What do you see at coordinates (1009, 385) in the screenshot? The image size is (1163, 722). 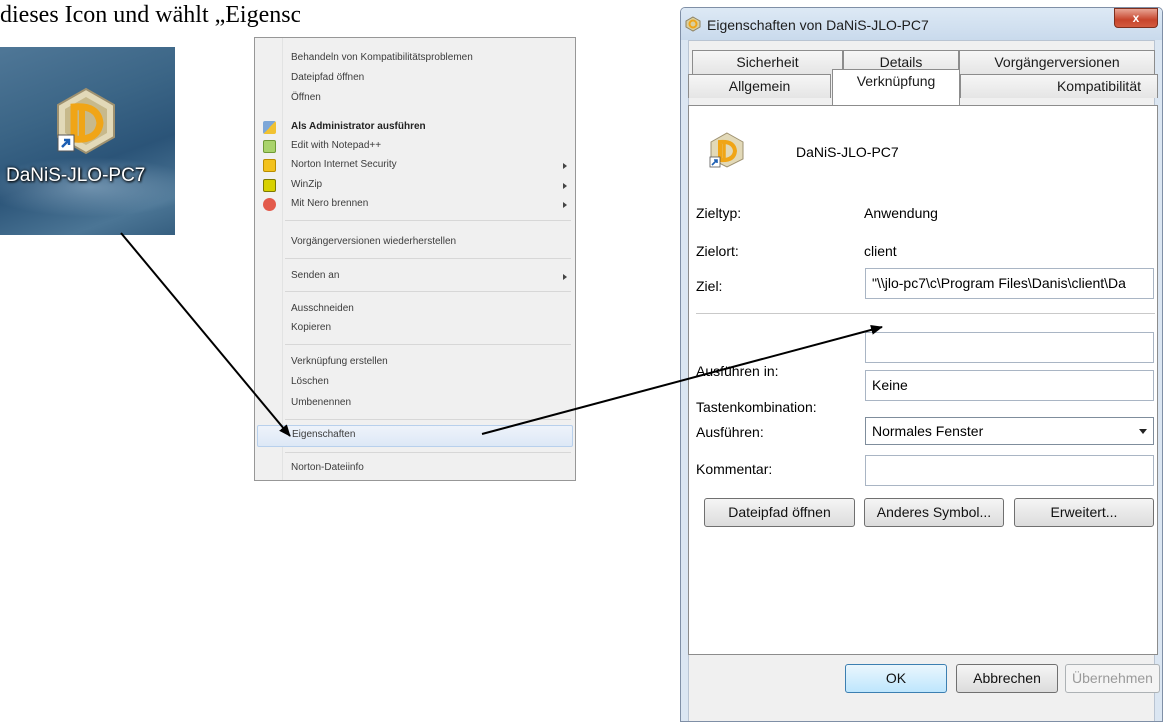 I see `tastenkombination-input: Keine` at bounding box center [1009, 385].